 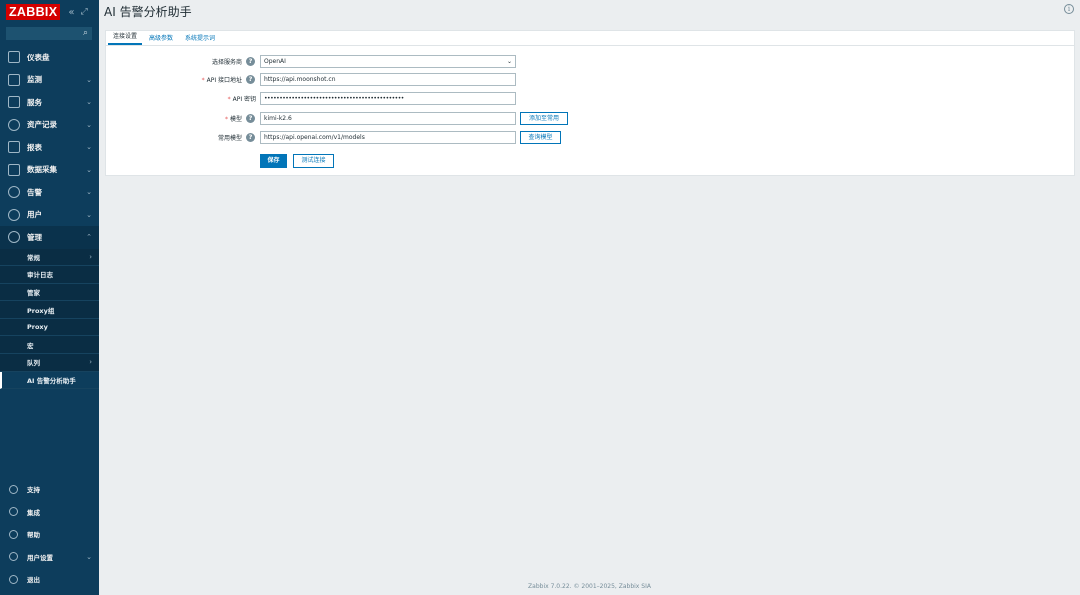 What do you see at coordinates (49, 489) in the screenshot?
I see `menu-item-support: 支持` at bounding box center [49, 489].